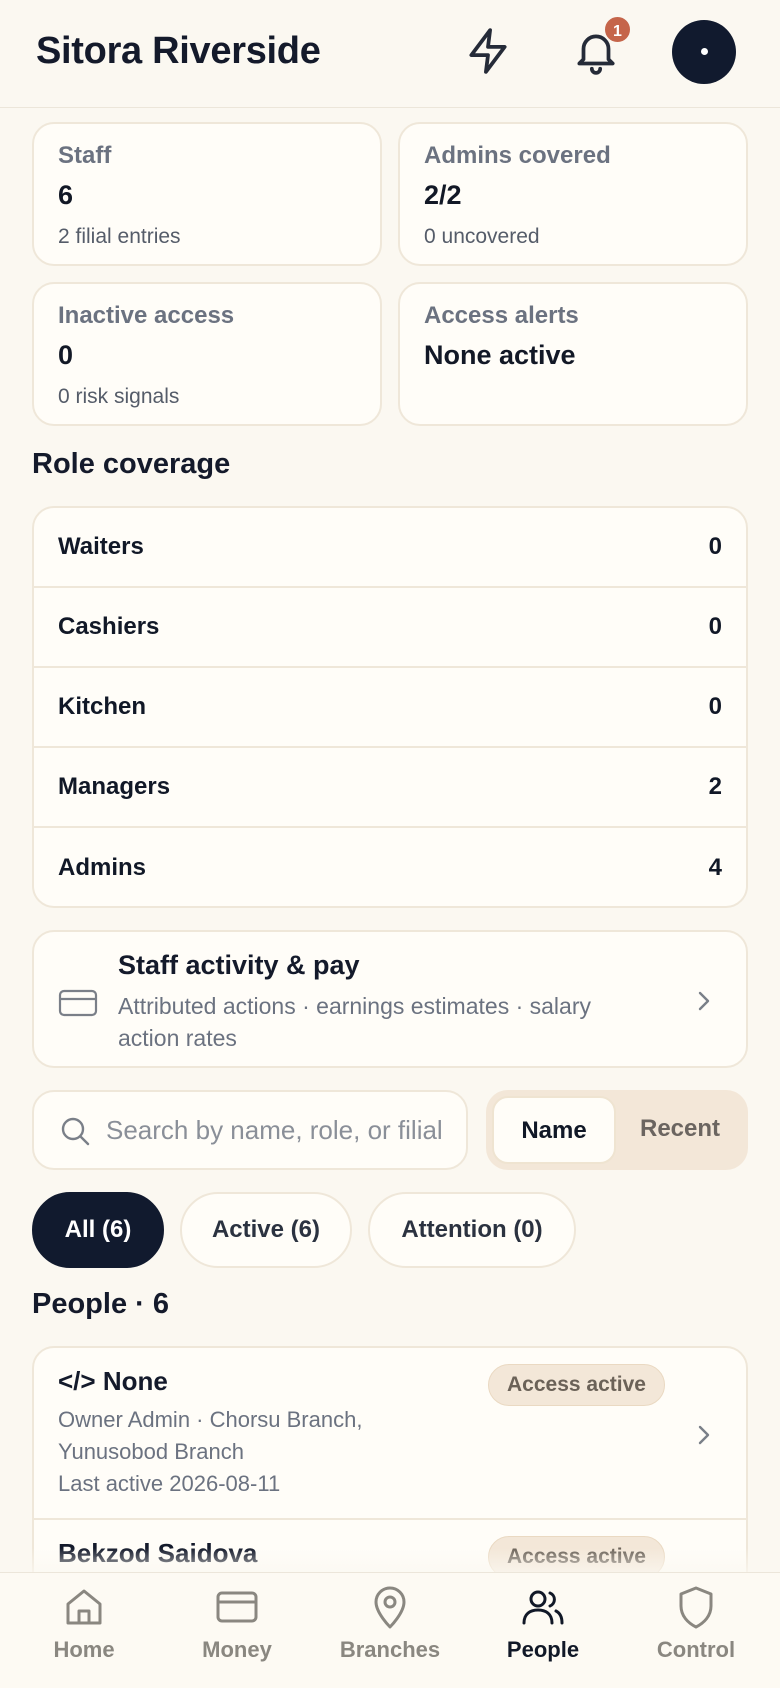 The height and width of the screenshot is (1688, 780). I want to click on role-row-admins: Admins 4, so click(390, 867).